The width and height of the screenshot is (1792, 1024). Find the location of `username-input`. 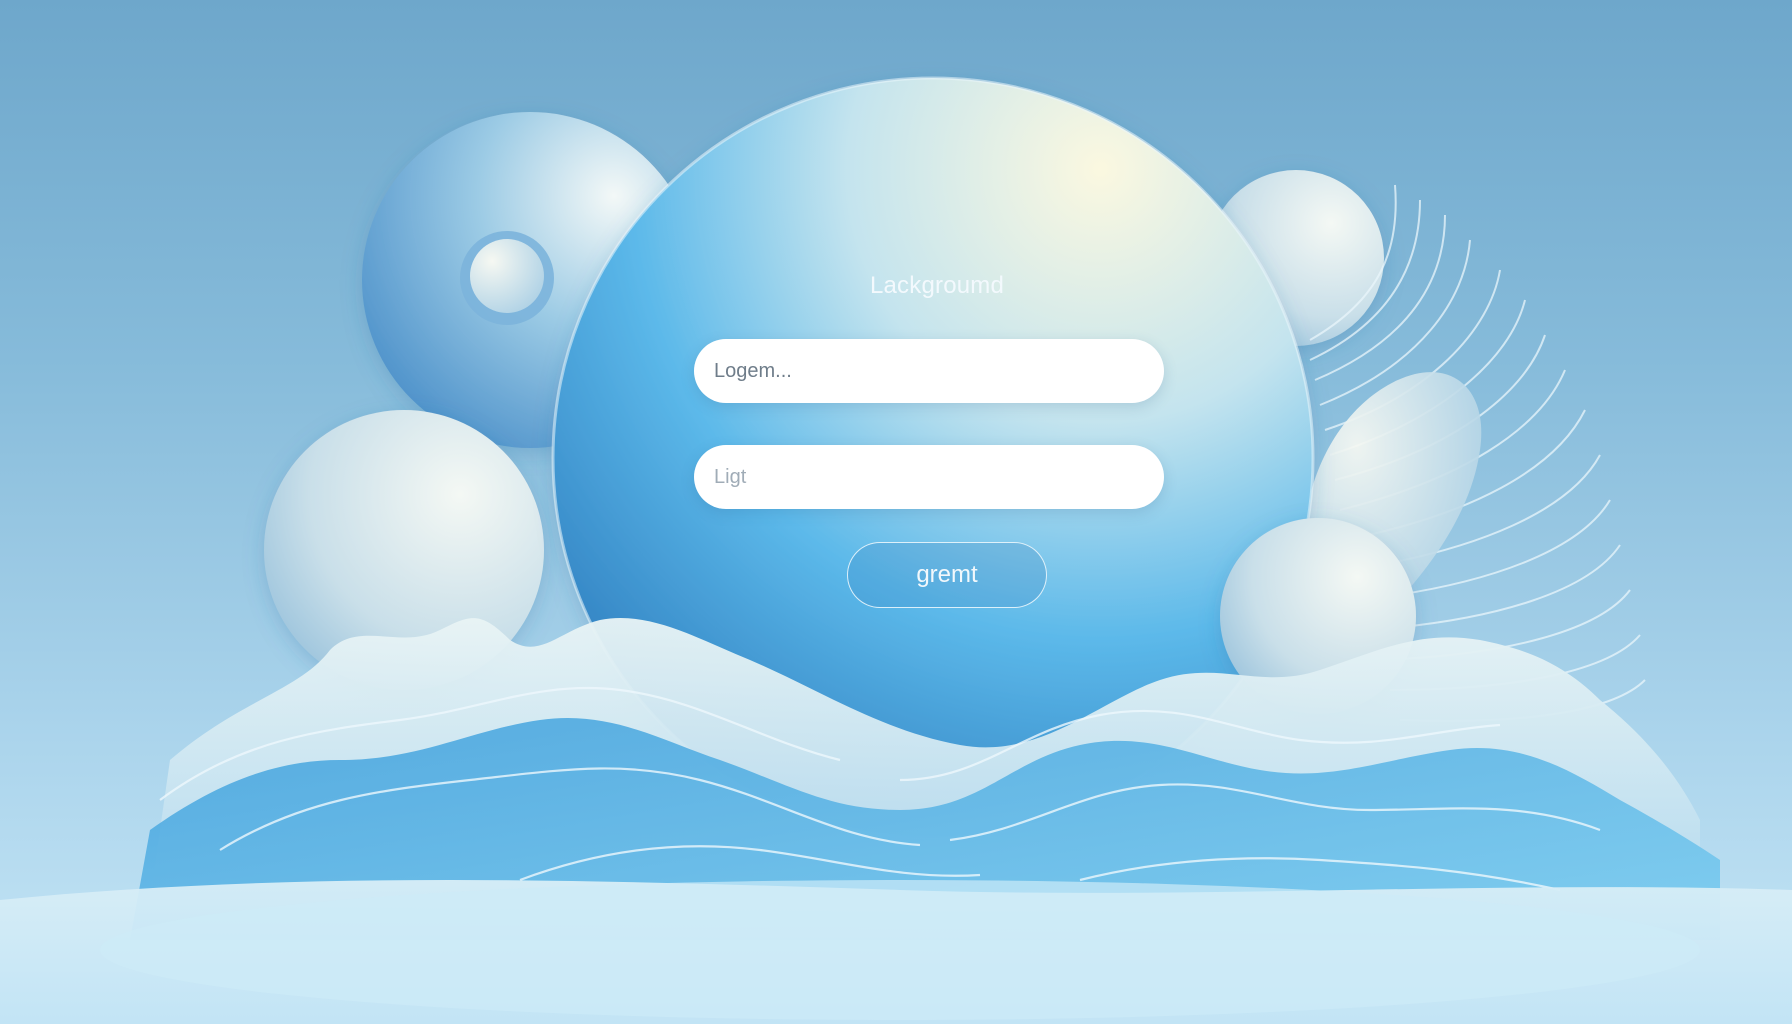

username-input is located at coordinates (929, 371).